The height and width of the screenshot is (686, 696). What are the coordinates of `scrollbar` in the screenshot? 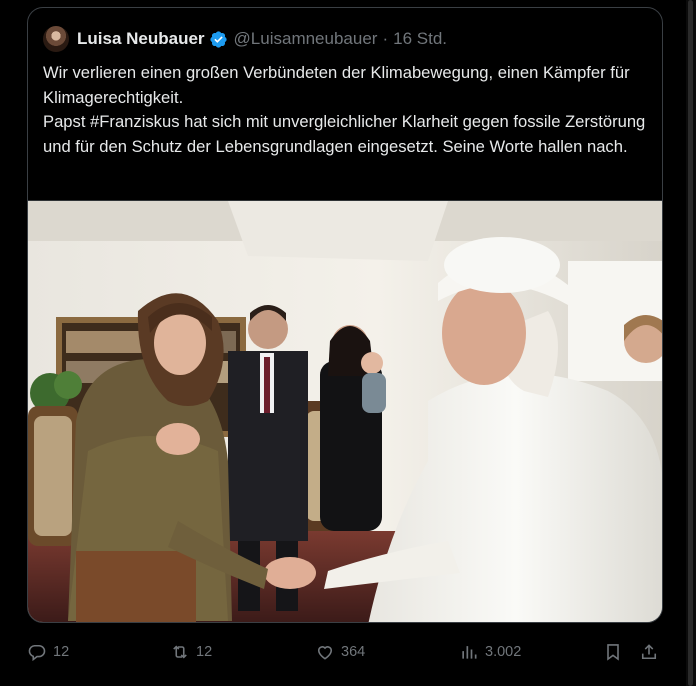 It's located at (691, 343).